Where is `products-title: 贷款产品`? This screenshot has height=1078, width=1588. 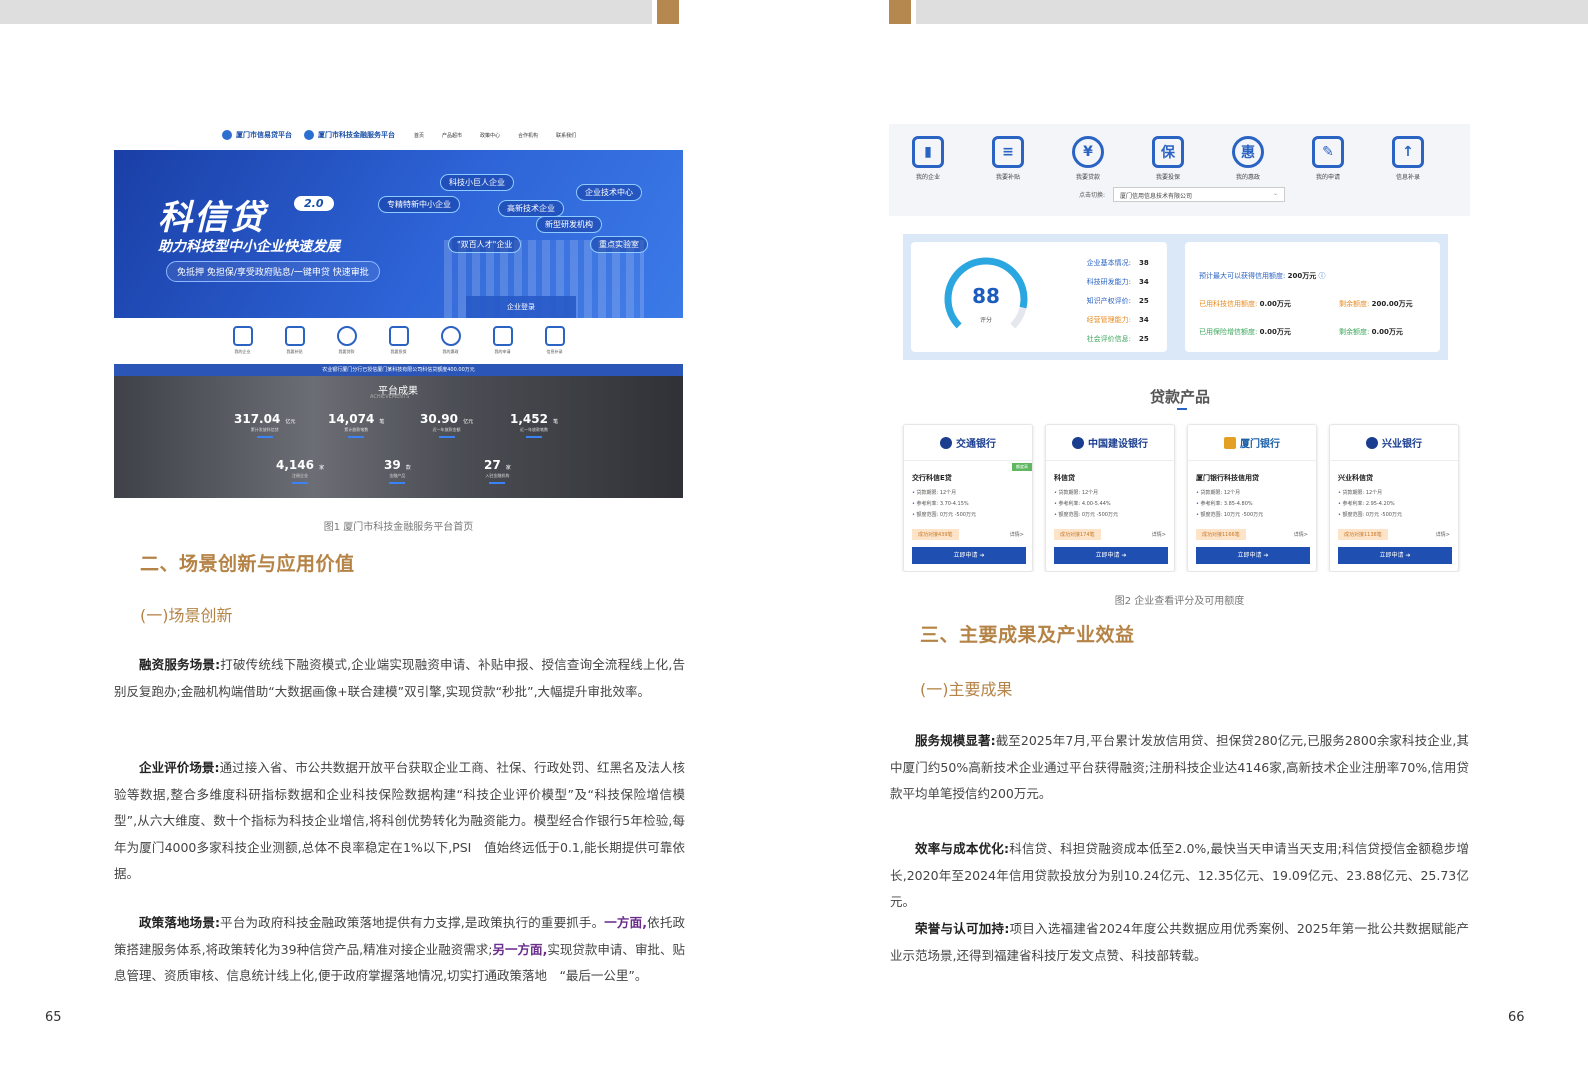 products-title: 贷款产品 is located at coordinates (1180, 397).